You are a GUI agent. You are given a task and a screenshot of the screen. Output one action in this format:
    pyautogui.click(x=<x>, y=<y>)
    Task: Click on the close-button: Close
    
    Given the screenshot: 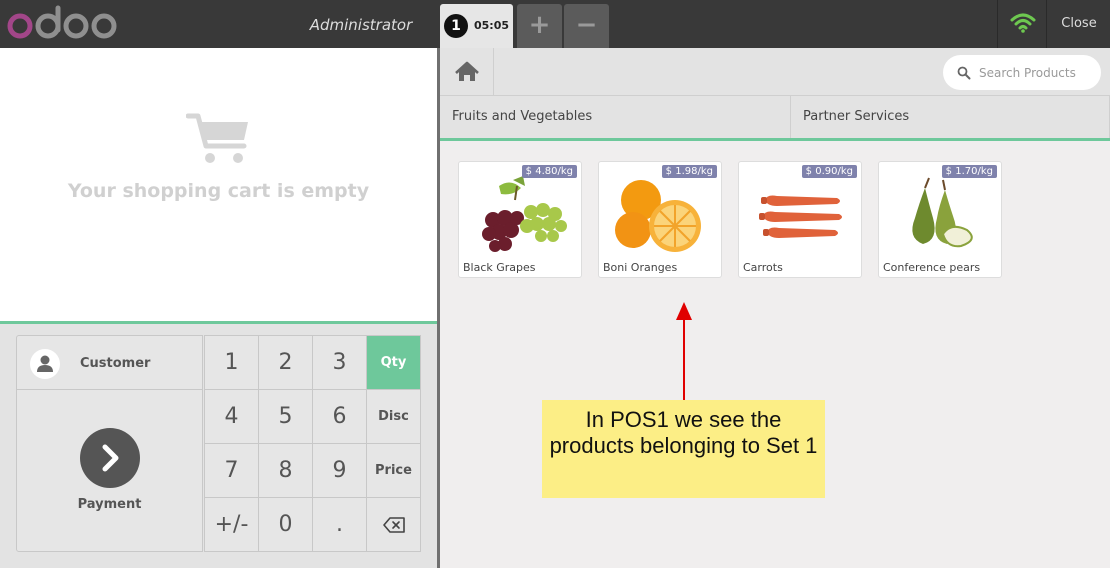 What is the action you would take?
    pyautogui.click(x=1079, y=24)
    